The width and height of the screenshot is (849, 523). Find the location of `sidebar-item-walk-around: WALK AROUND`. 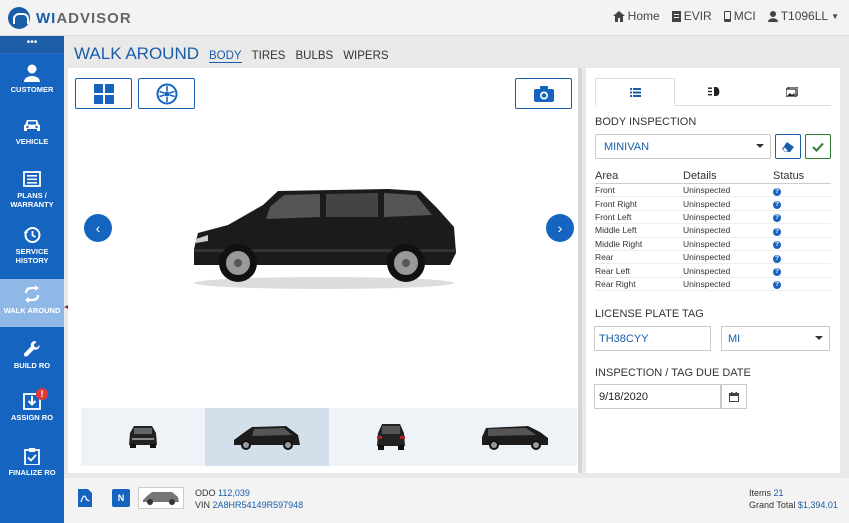

sidebar-item-walk-around: WALK AROUND is located at coordinates (32, 303).